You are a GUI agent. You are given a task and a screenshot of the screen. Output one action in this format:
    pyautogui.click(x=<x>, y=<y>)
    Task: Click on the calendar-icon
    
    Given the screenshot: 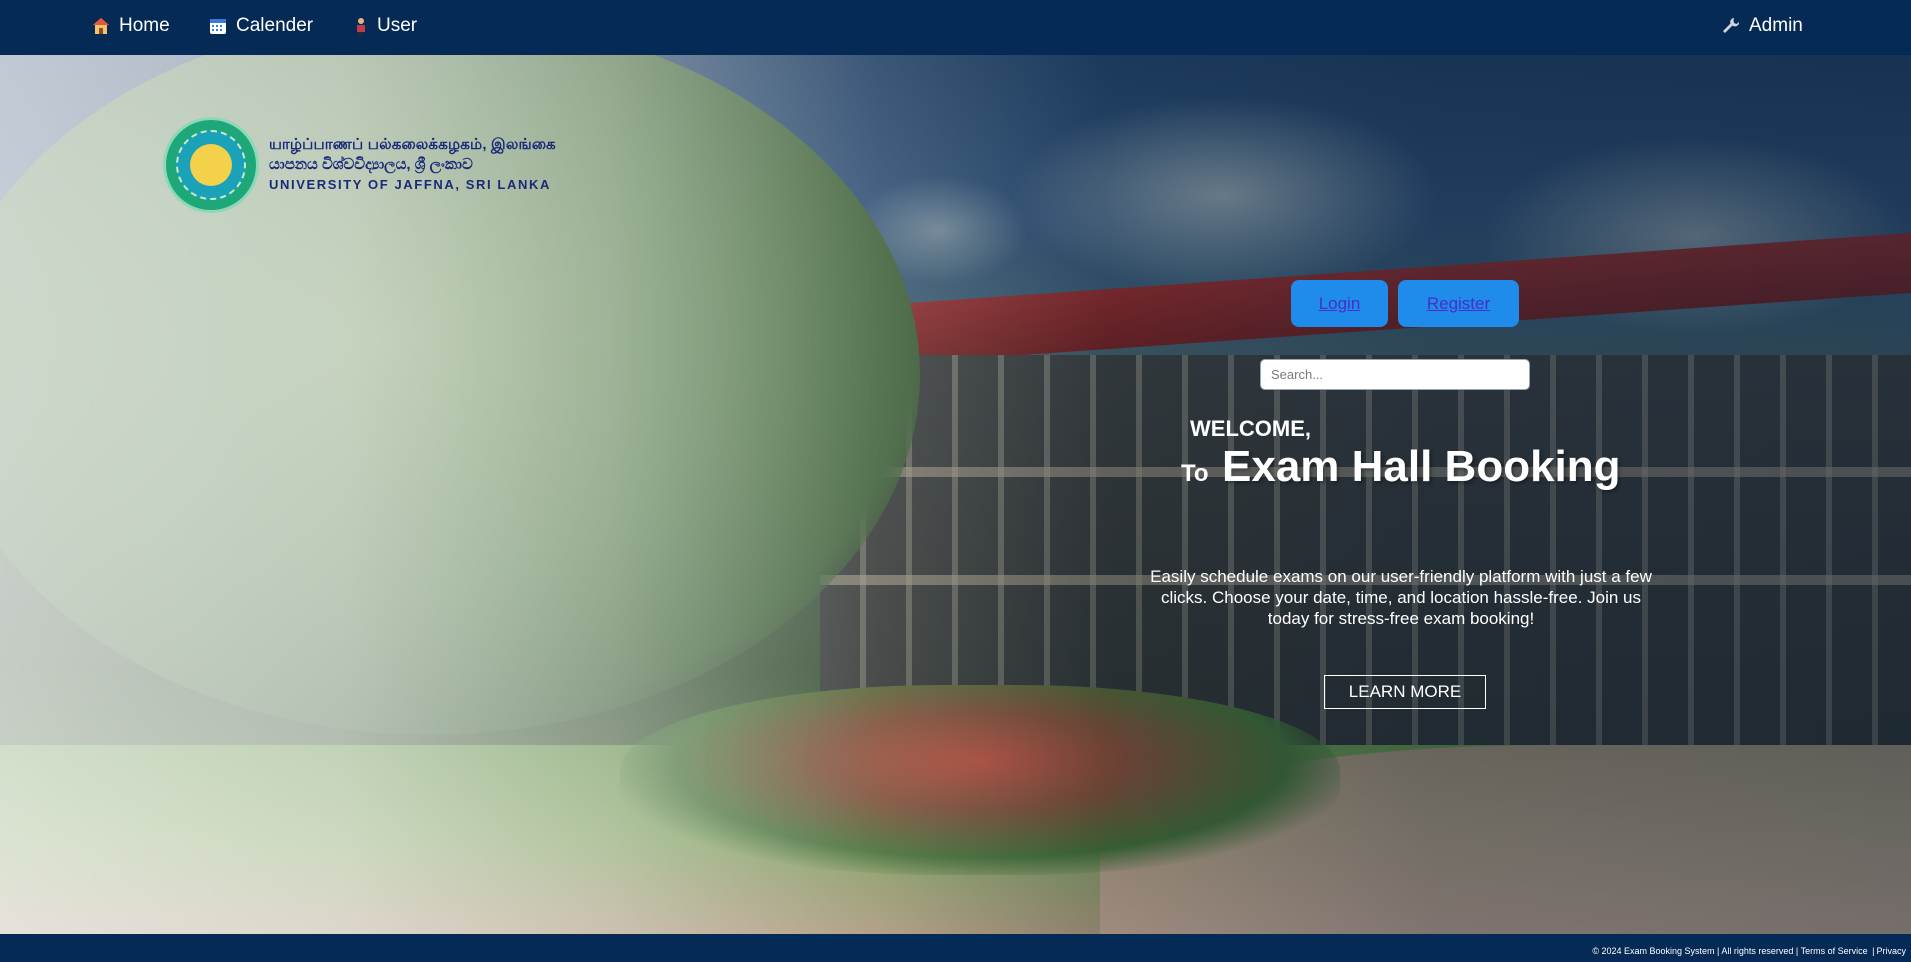 What is the action you would take?
    pyautogui.click(x=218, y=26)
    